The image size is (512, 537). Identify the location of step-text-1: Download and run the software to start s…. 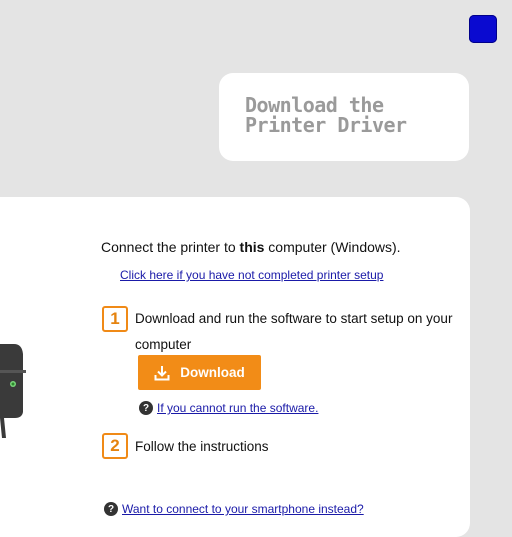
(294, 331).